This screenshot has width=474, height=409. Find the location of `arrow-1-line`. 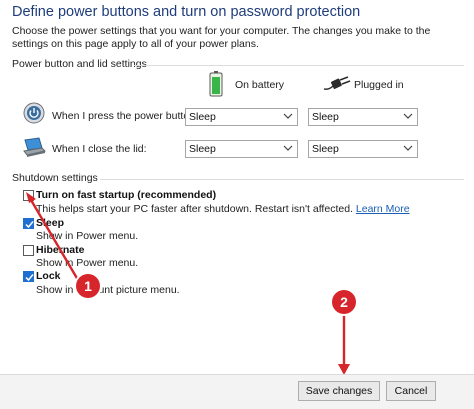

arrow-1-line is located at coordinates (54, 240).